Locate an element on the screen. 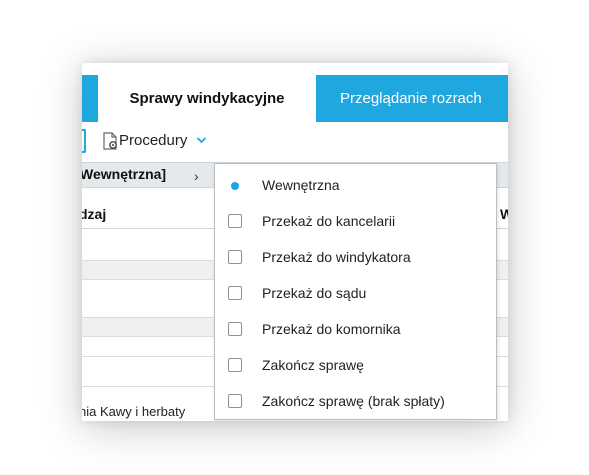 The width and height of the screenshot is (589, 475). document-gear-icon is located at coordinates (110, 141).